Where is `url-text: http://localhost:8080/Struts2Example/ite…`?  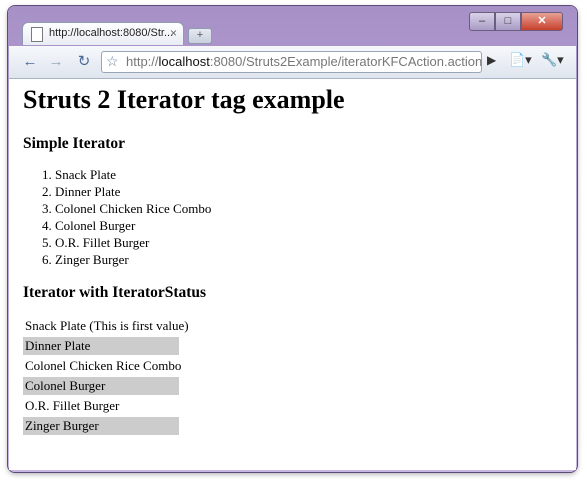
url-text: http://localhost:8080/Struts2Example/ite… is located at coordinates (304, 61).